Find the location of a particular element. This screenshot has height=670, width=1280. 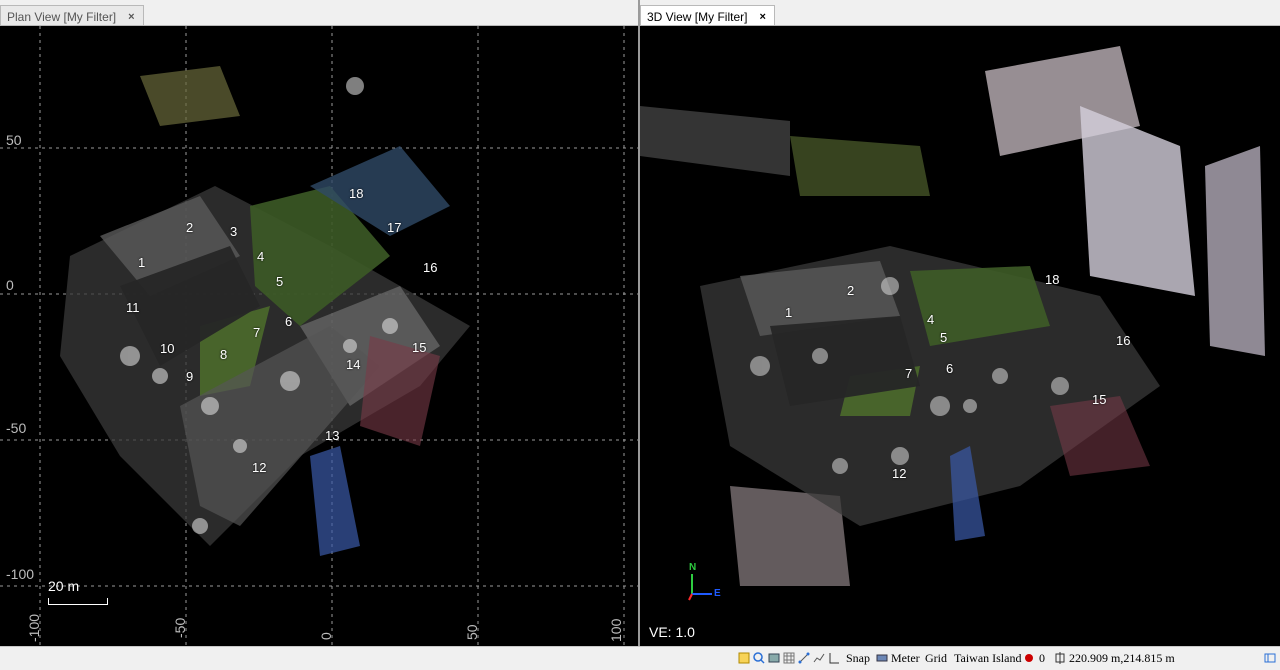

tab-plan-view: Plan View [My Filter] × is located at coordinates (72, 15).